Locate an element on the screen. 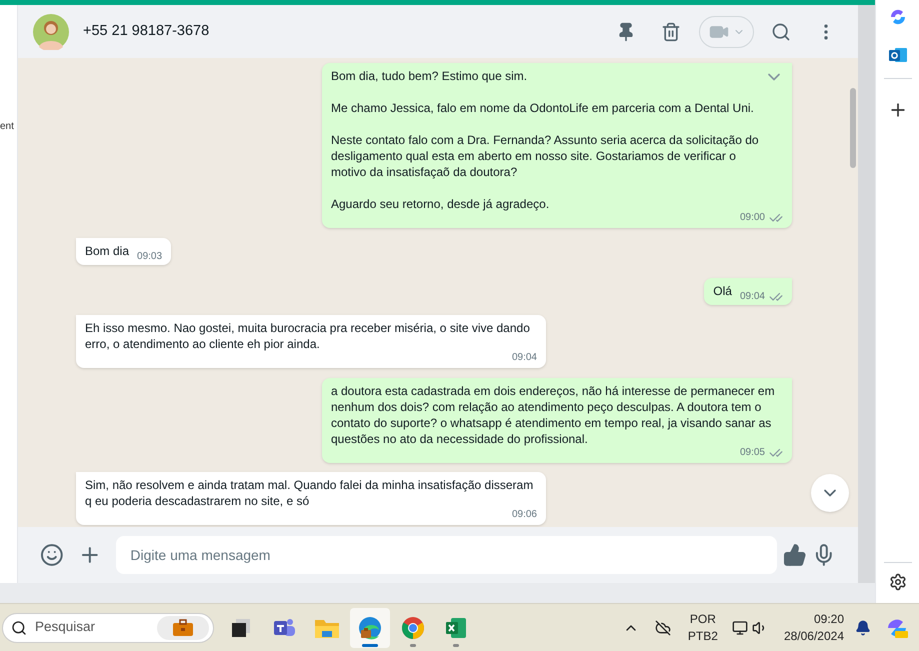  chrome-browser-icon is located at coordinates (413, 628).